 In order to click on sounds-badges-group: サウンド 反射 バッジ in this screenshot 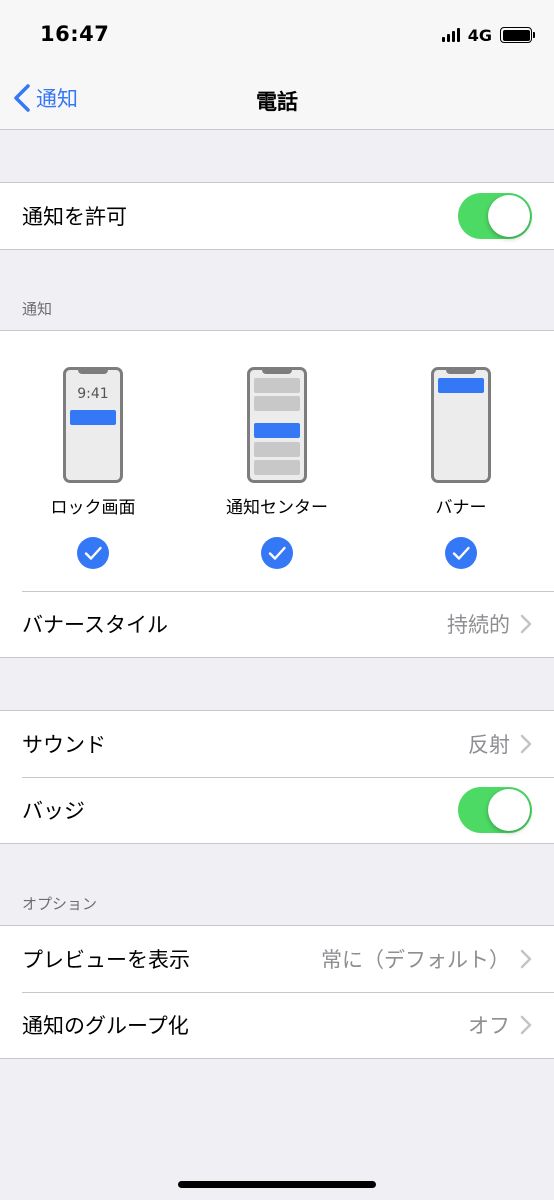, I will do `click(277, 777)`.